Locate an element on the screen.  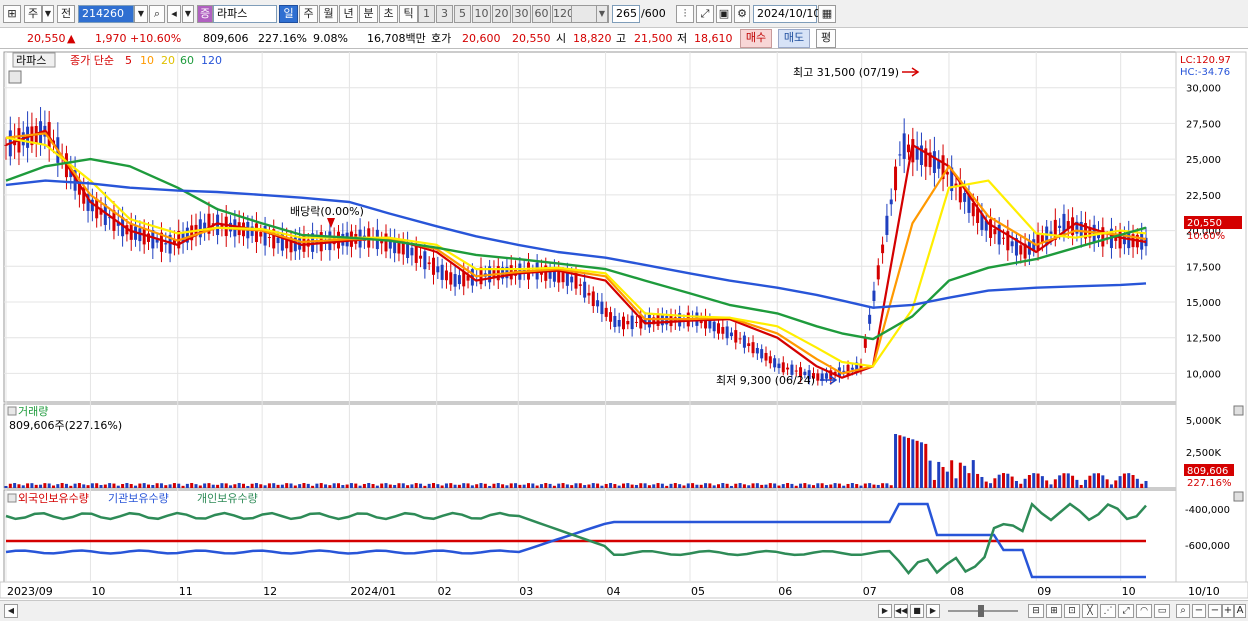
candle-type-icon: ⫶ is located at coordinates (685, 14).